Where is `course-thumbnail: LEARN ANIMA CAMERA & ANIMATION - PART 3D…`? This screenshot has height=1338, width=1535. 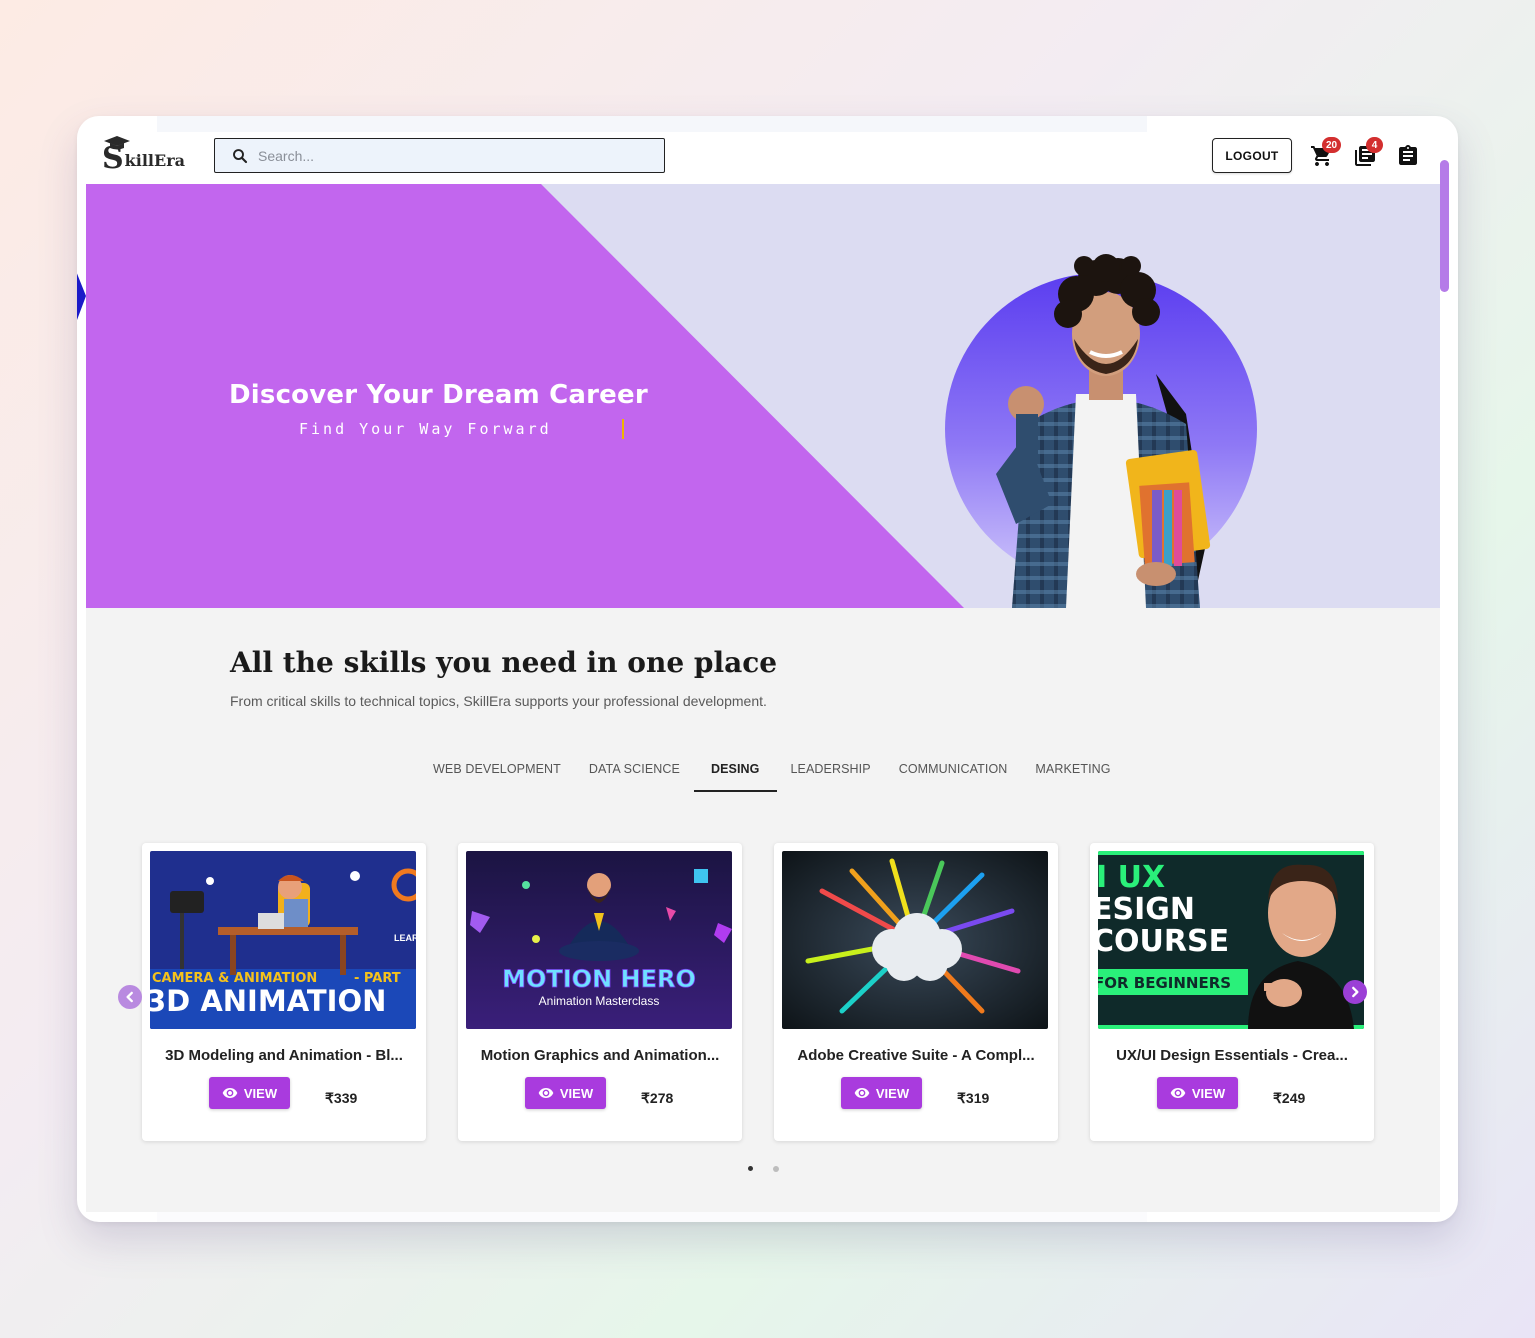 course-thumbnail: LEARN ANIMA CAMERA & ANIMATION - PART 3D… is located at coordinates (283, 940).